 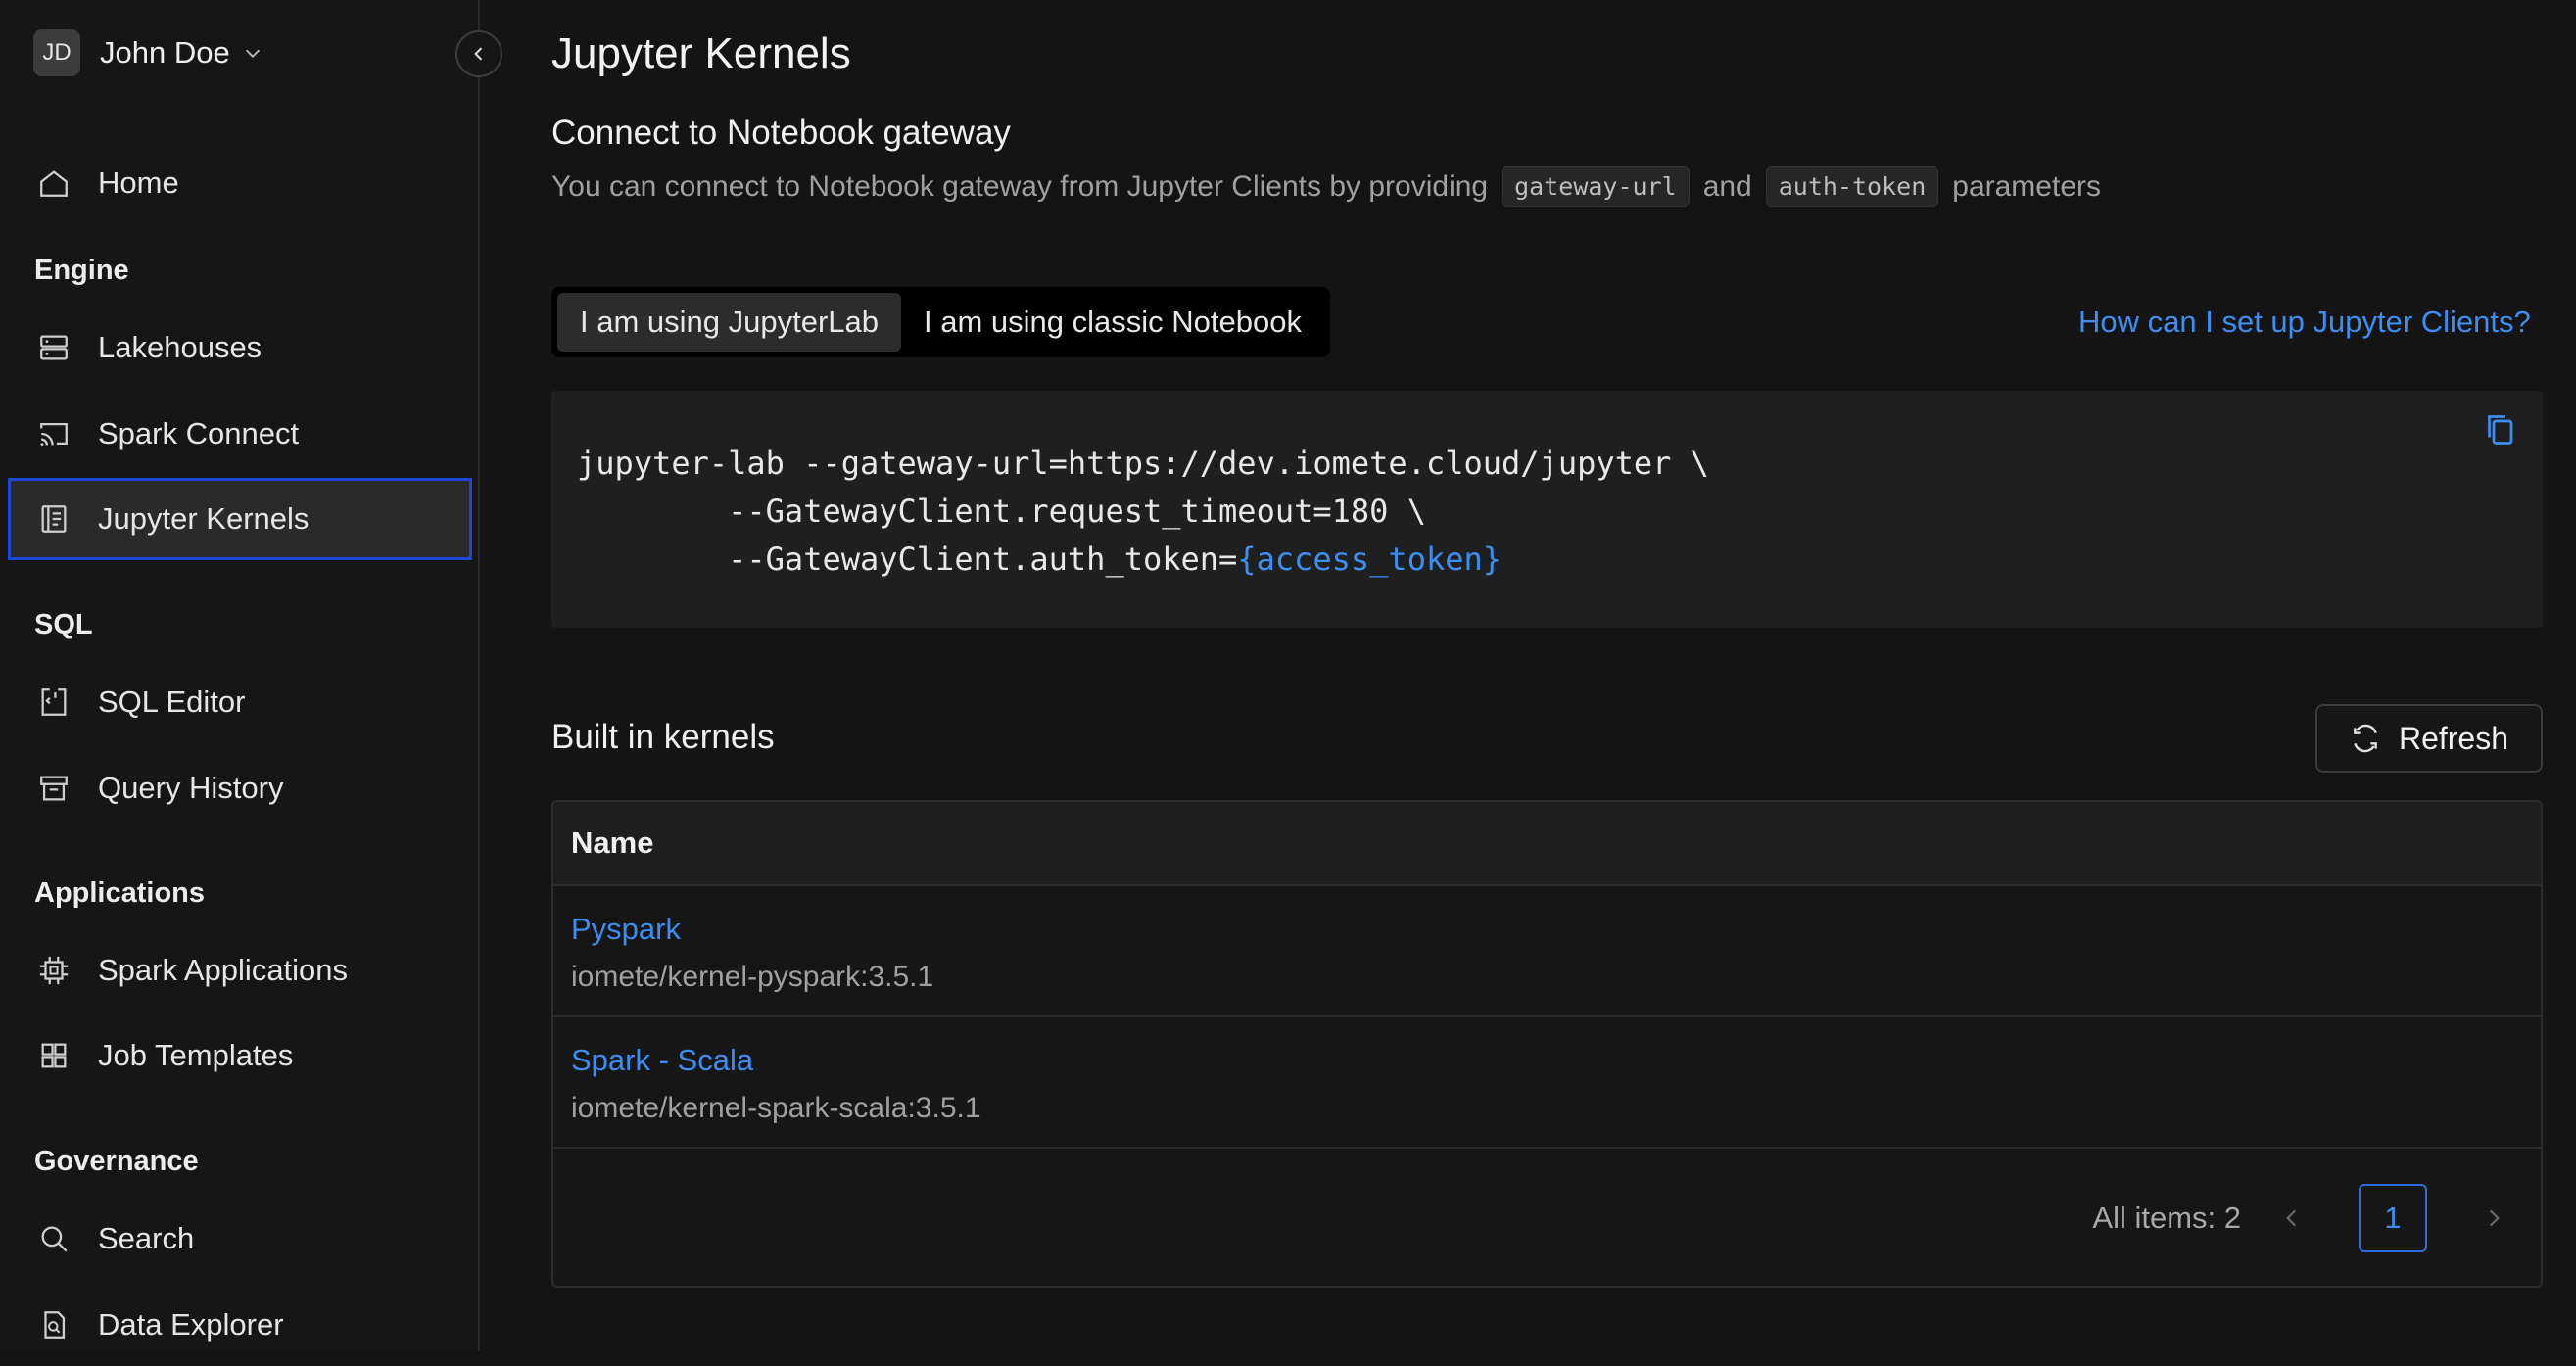 I want to click on kernel-image: iomete/kernel-pyspark:3.5.1, so click(x=753, y=977).